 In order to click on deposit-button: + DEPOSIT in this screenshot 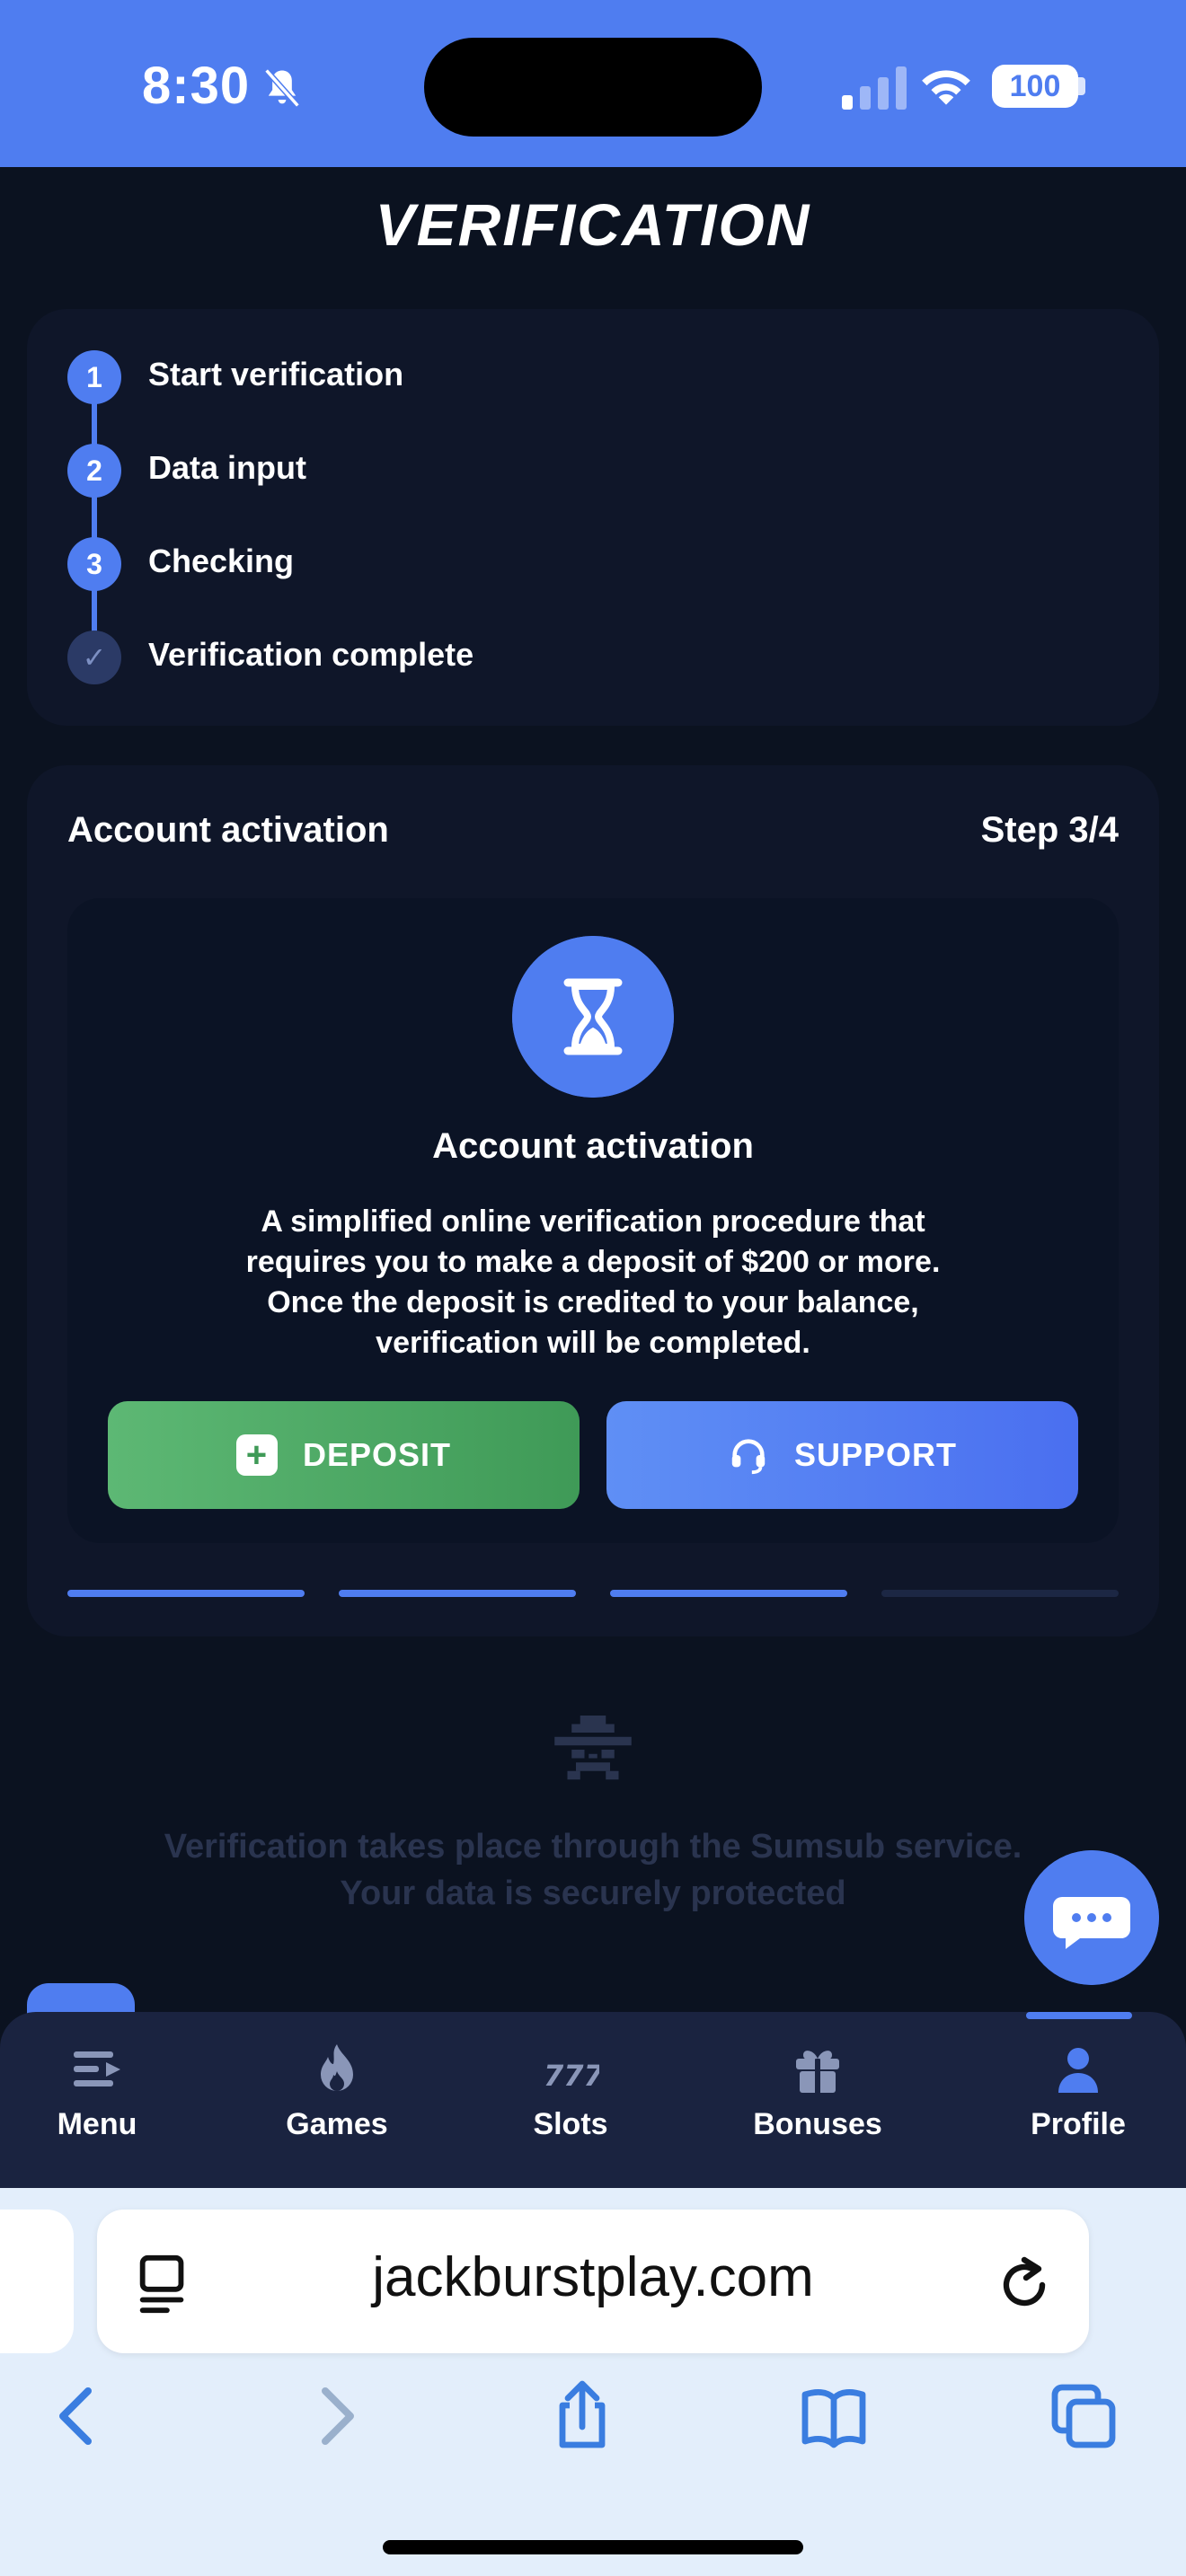, I will do `click(344, 1455)`.